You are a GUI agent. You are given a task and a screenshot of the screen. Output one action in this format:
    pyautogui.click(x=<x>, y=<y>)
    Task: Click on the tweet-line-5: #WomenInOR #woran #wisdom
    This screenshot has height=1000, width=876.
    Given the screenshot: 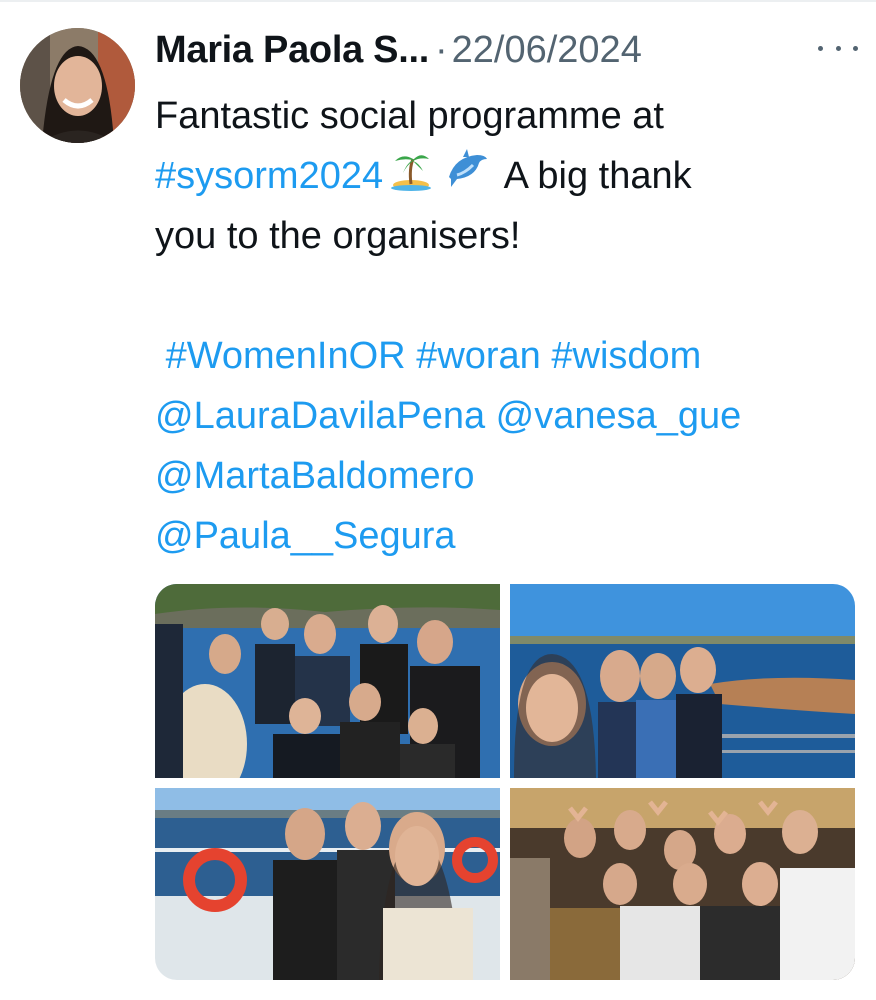 What is the action you would take?
    pyautogui.click(x=507, y=356)
    